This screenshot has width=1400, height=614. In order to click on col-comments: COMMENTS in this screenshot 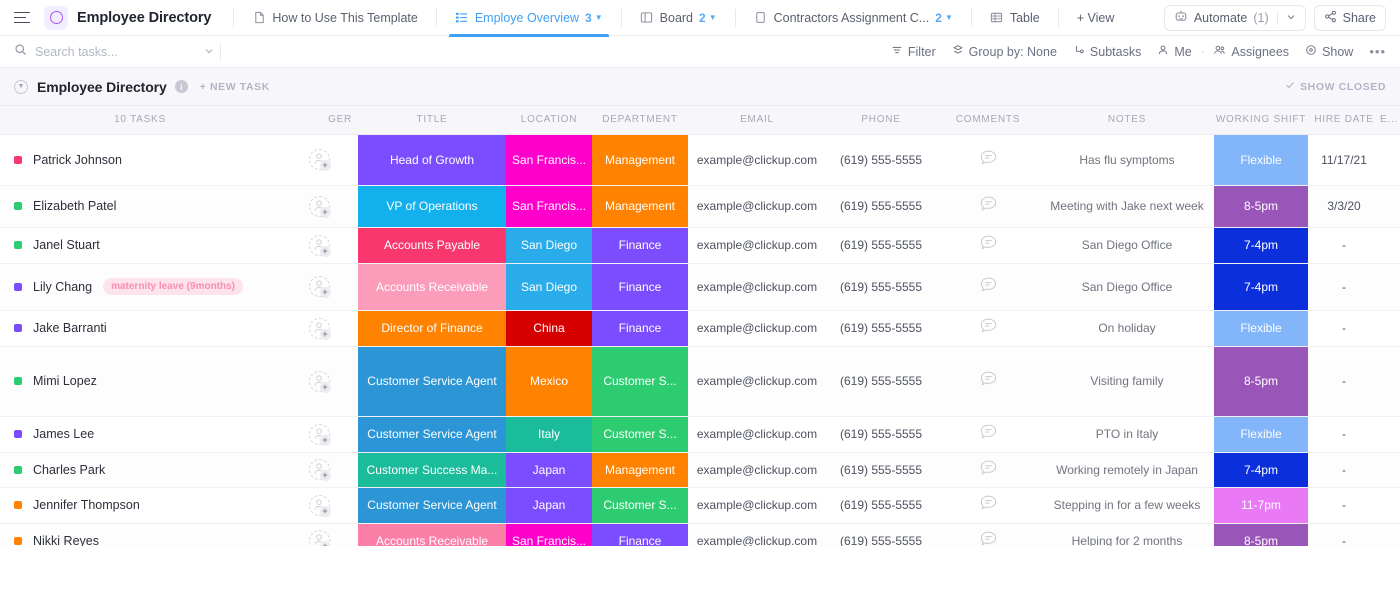, I will do `click(988, 120)`.